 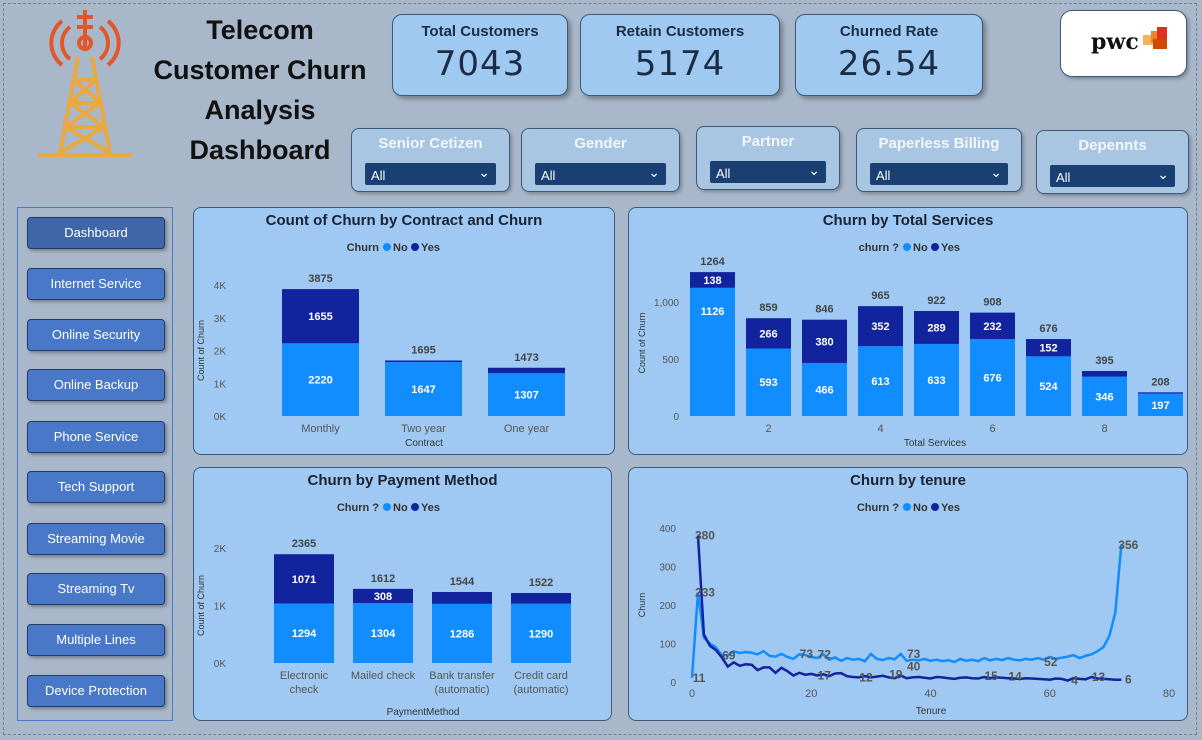 I want to click on data-label-yes: 232, so click(x=992, y=327).